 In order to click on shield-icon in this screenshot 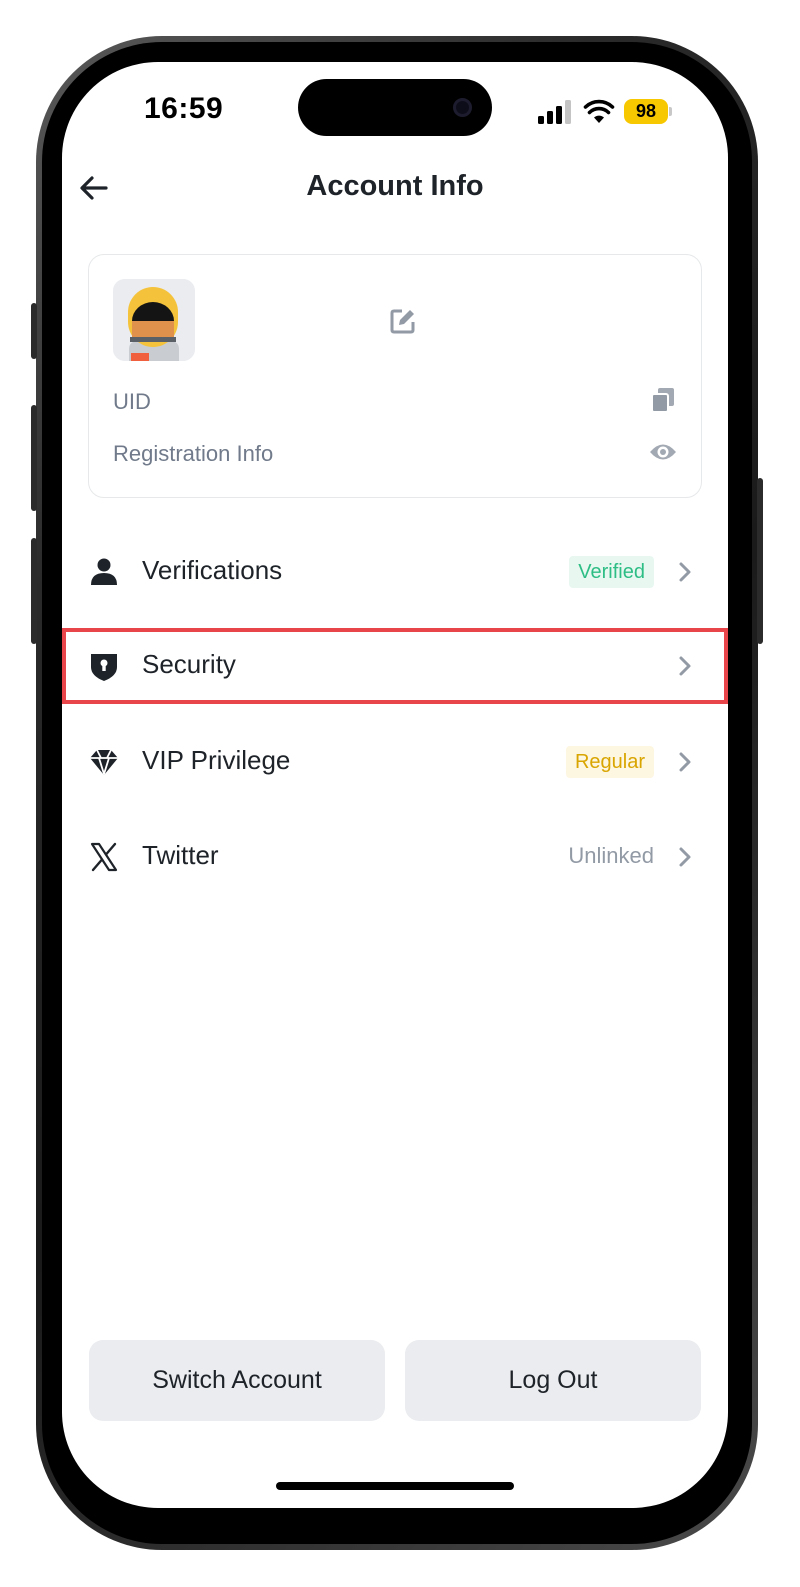, I will do `click(104, 667)`.